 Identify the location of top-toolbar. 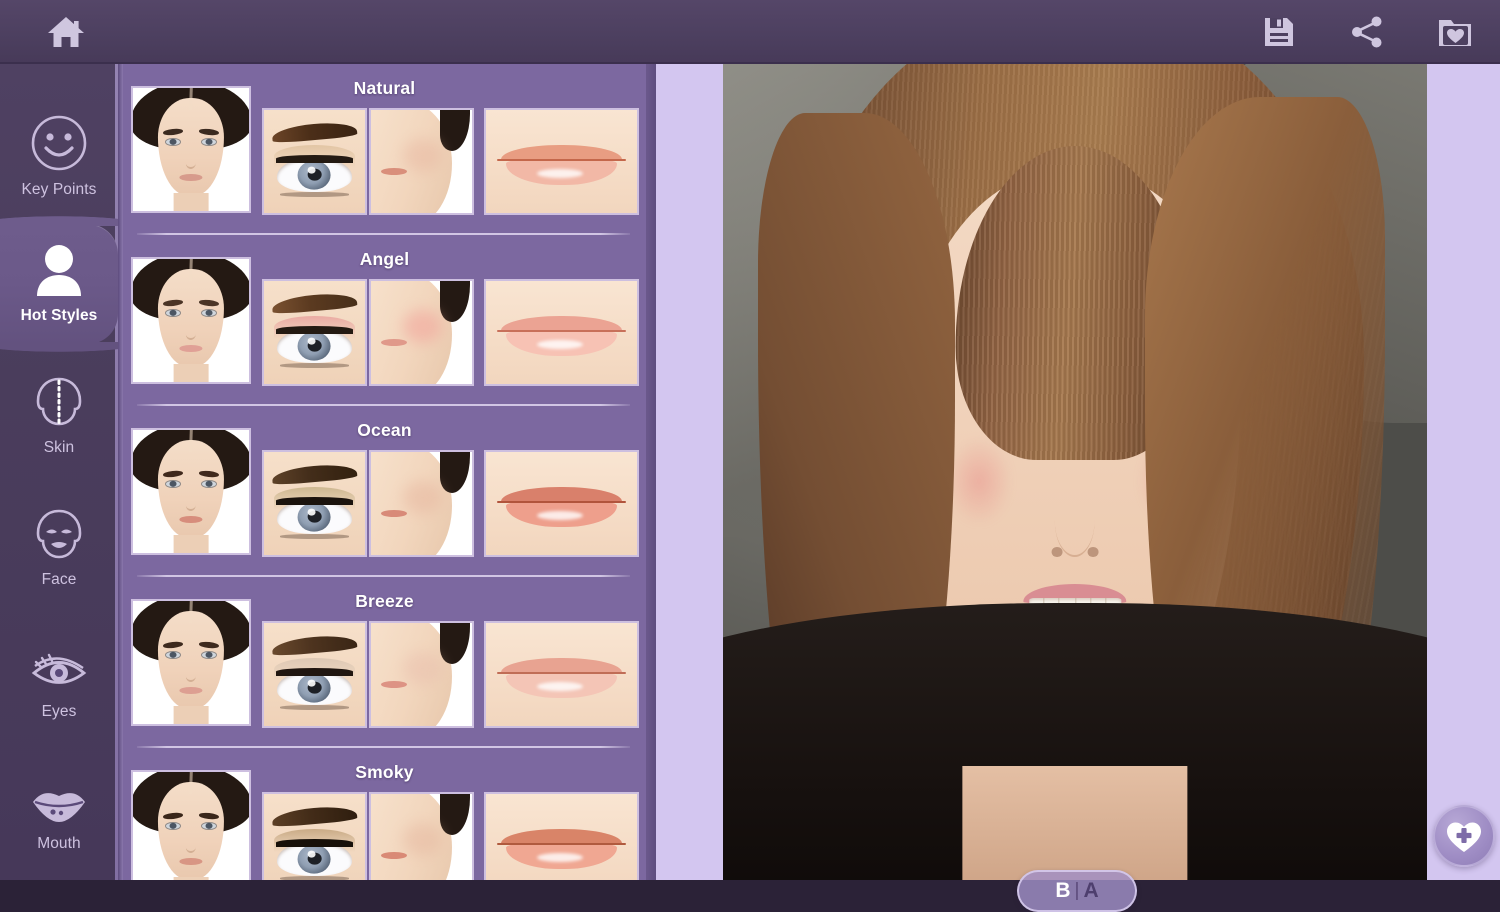
(750, 32).